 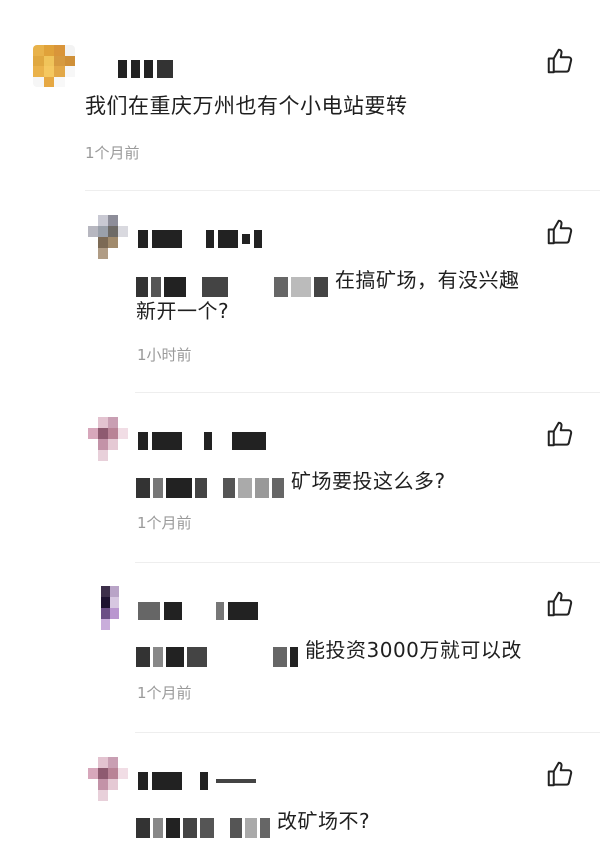 I want to click on reply-text: 矿场要投这么多?, so click(x=291, y=482).